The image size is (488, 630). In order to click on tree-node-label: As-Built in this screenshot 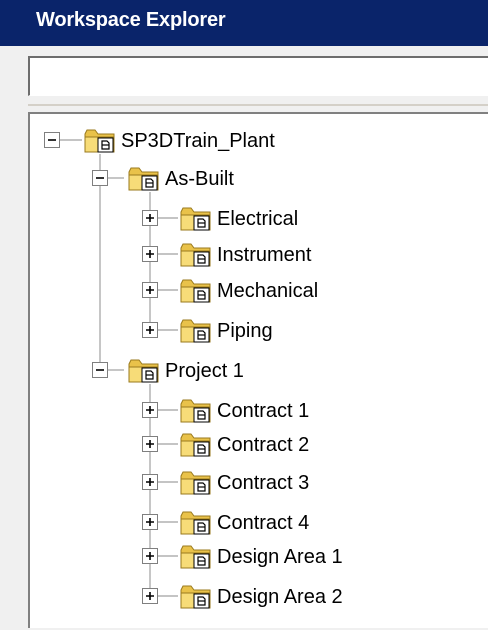, I will do `click(199, 178)`.